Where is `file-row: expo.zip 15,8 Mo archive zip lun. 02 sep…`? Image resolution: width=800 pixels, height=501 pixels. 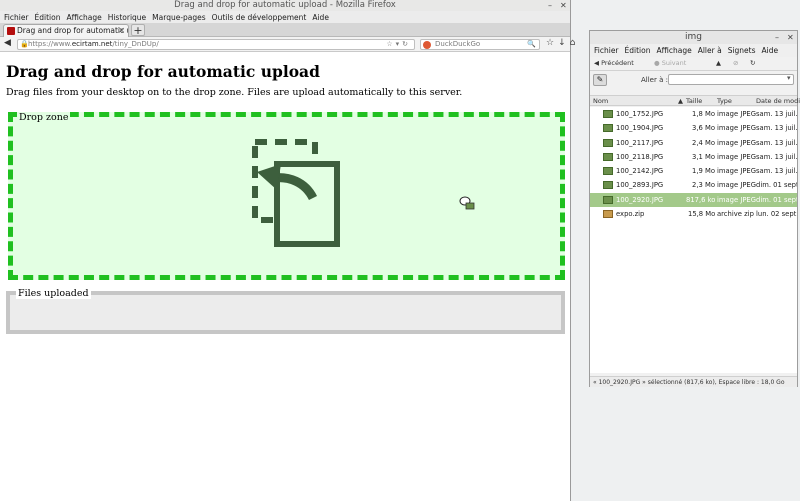
file-row: expo.zip 15,8 Mo archive zip lun. 02 sep… is located at coordinates (693, 214).